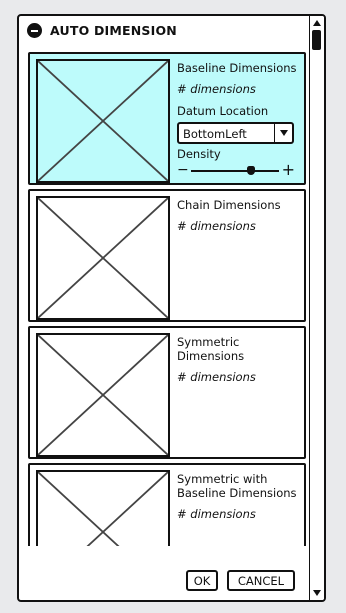 Image resolution: width=346 pixels, height=613 pixels. I want to click on plus-icon: +, so click(288, 170).